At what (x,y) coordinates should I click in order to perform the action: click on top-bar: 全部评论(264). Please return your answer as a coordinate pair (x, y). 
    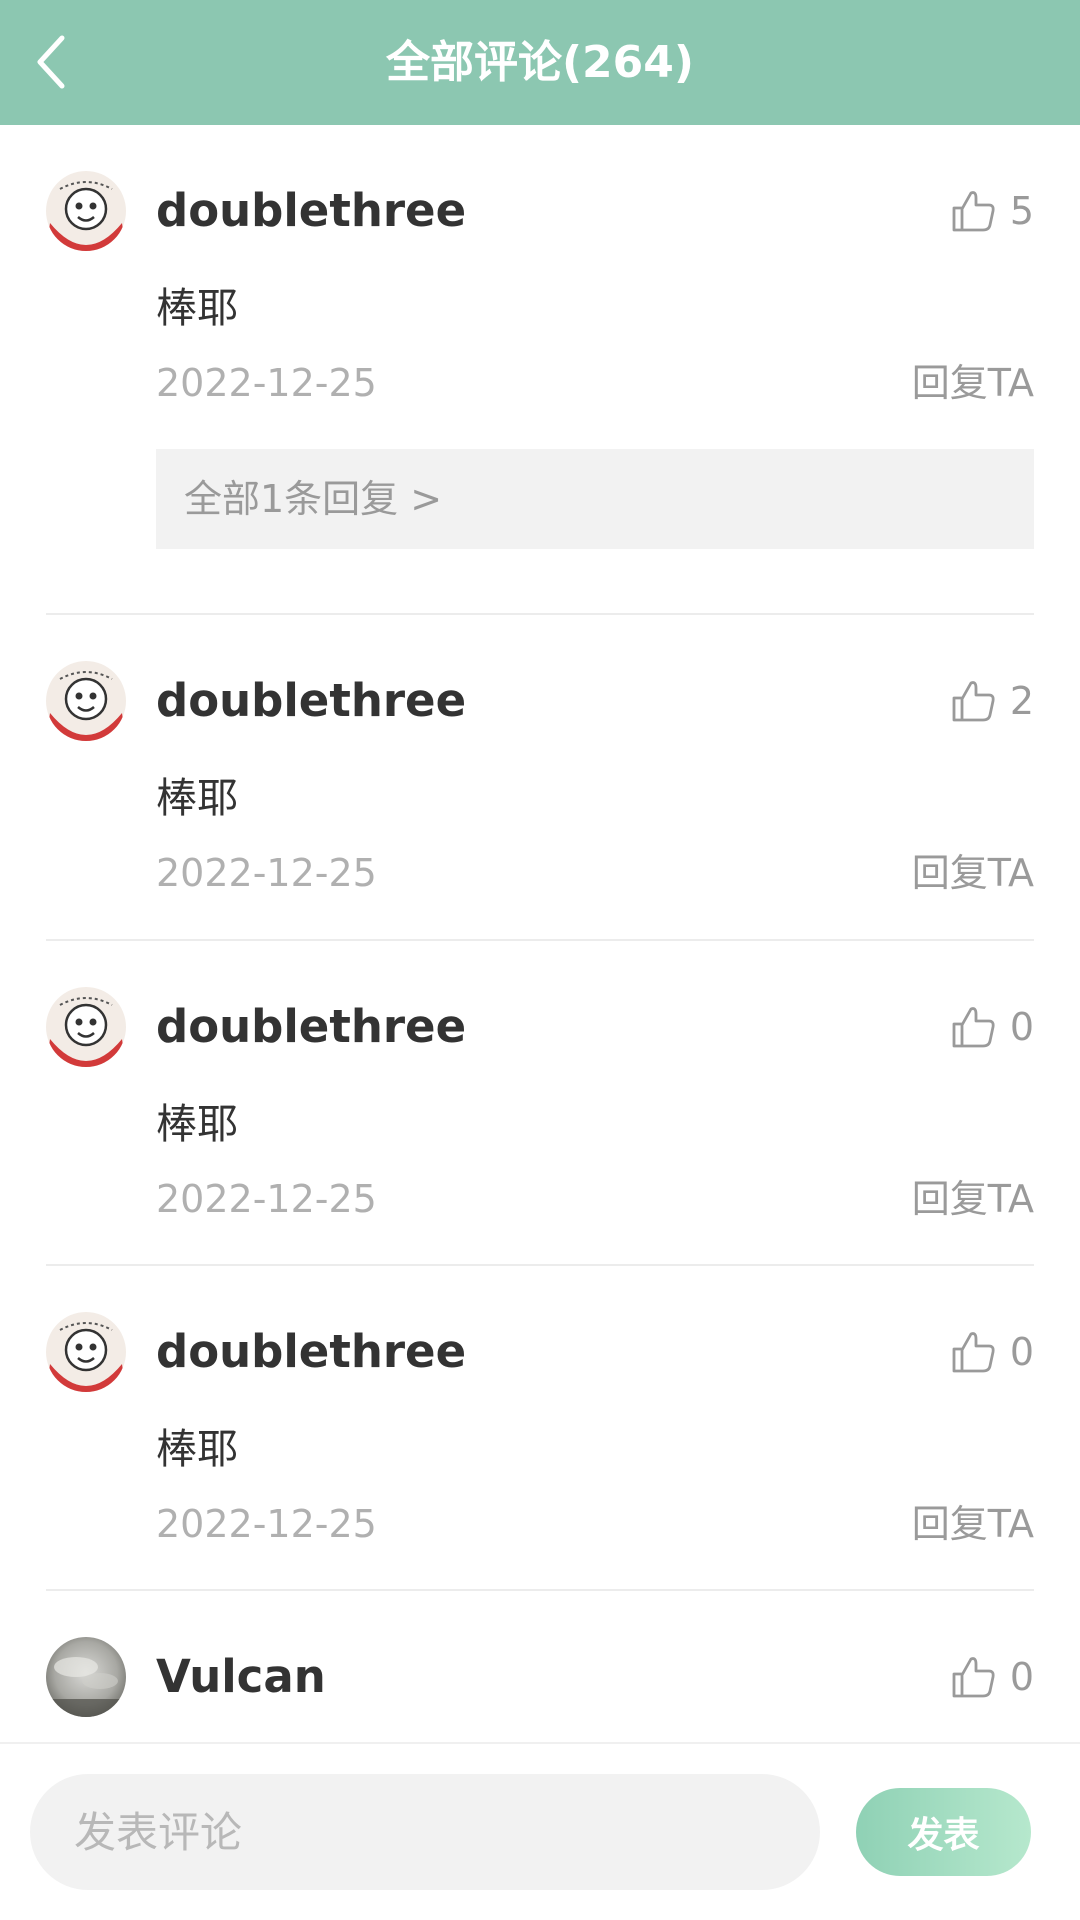
    Looking at the image, I should click on (540, 62).